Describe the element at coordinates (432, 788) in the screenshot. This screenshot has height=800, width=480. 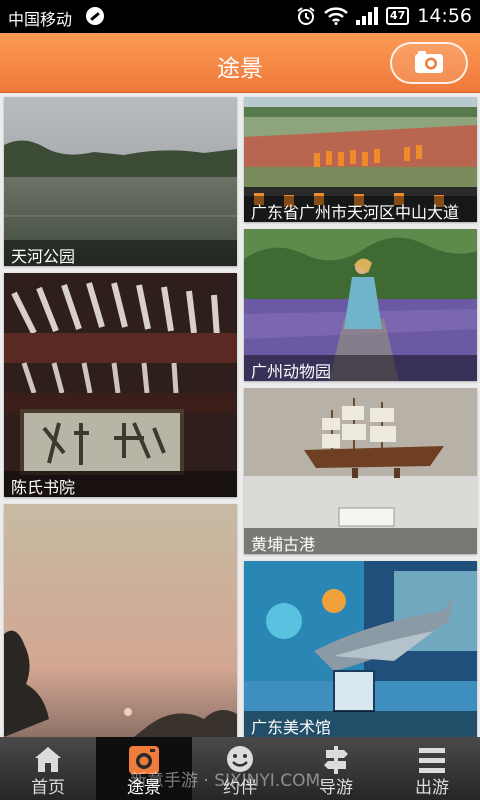
I see `tab-label: 出游` at that location.